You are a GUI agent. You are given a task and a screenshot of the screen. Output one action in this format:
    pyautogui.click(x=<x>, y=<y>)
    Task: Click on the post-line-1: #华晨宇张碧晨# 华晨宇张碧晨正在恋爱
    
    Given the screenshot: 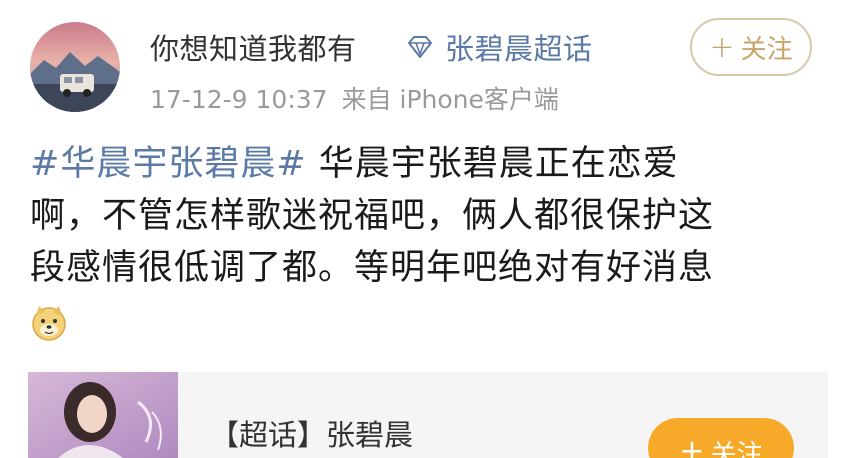 What is the action you would take?
    pyautogui.click(x=425, y=164)
    